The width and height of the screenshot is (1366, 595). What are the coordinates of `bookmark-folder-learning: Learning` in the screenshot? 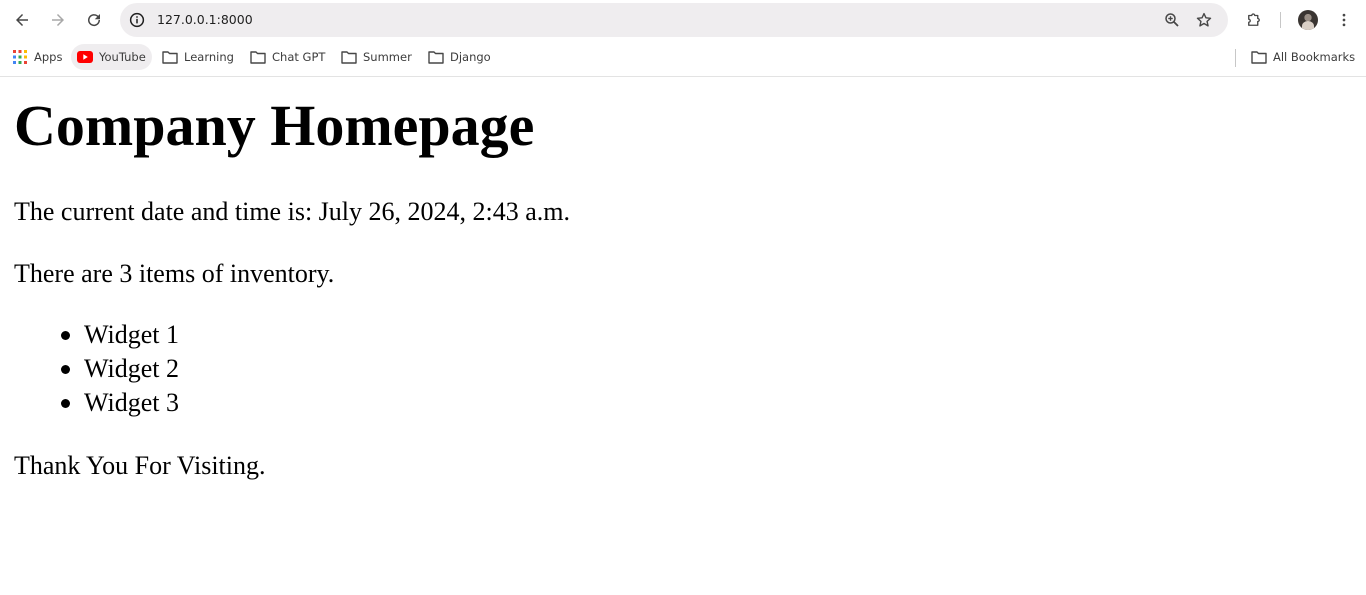 It's located at (198, 57).